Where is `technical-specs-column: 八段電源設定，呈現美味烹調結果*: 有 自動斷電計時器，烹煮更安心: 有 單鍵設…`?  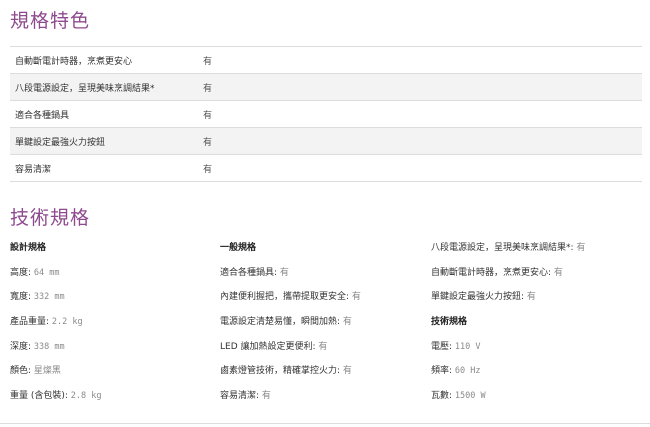 technical-specs-column: 八段電源設定，呈現美味烹調結果*: 有 自動斷電計時器，烹煮更安心: 有 單鍵設… is located at coordinates (538, 326).